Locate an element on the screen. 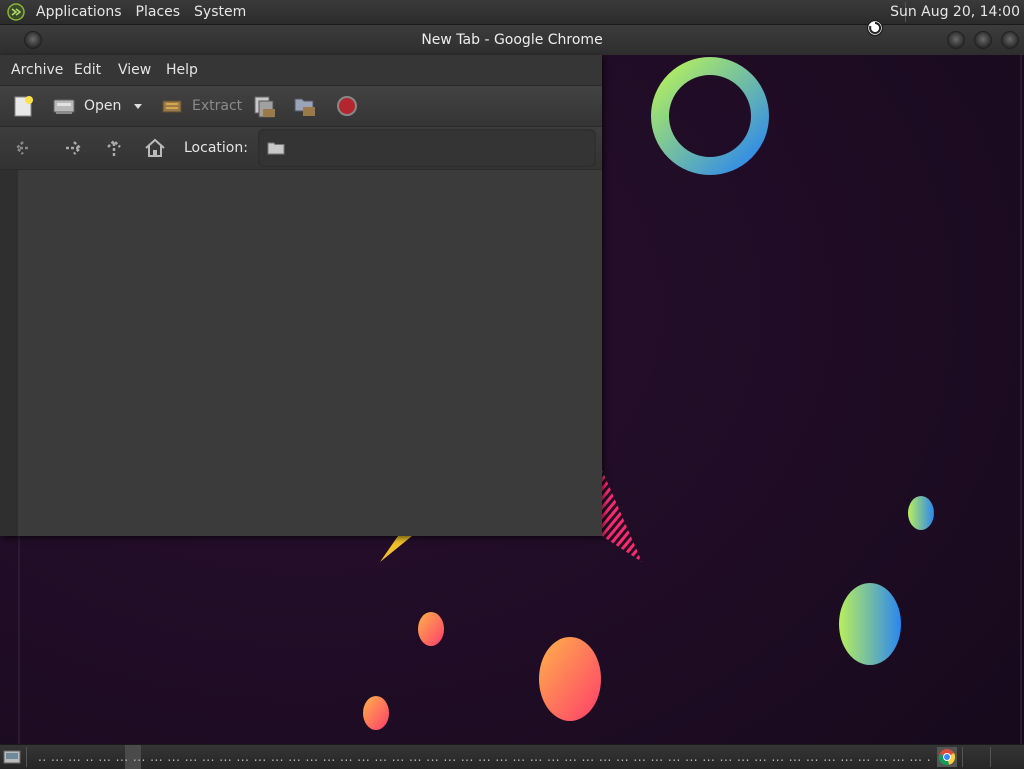  new-archive-button is located at coordinates (24, 106).